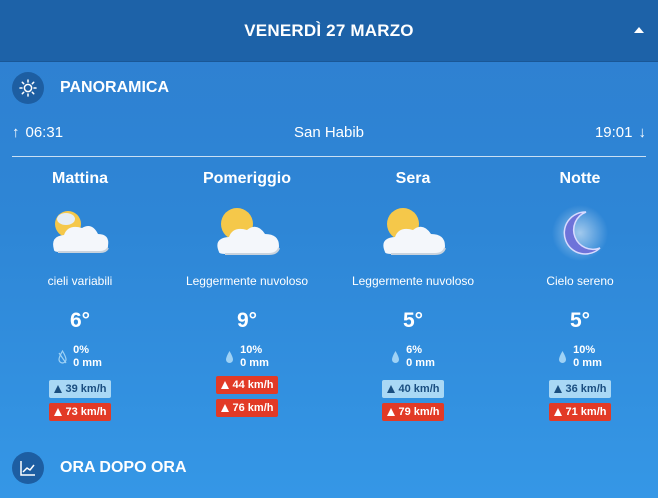 Image resolution: width=658 pixels, height=498 pixels. I want to click on wind-gust-value: 76 km/h, so click(253, 408).